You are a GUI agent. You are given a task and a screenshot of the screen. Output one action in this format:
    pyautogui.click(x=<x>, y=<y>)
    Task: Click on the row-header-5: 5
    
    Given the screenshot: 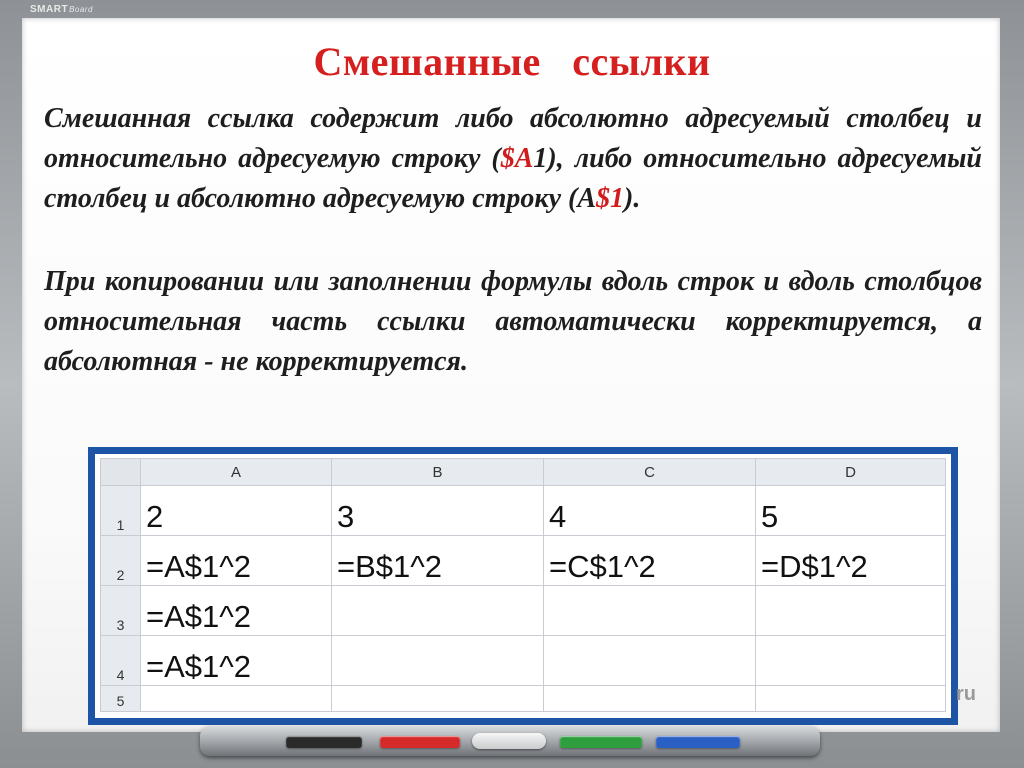 What is the action you would take?
    pyautogui.click(x=120, y=698)
    